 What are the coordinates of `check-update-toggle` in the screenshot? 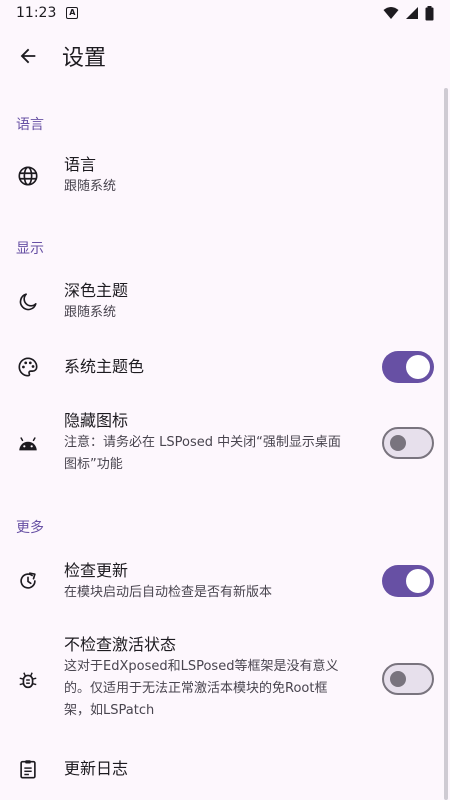 It's located at (408, 581).